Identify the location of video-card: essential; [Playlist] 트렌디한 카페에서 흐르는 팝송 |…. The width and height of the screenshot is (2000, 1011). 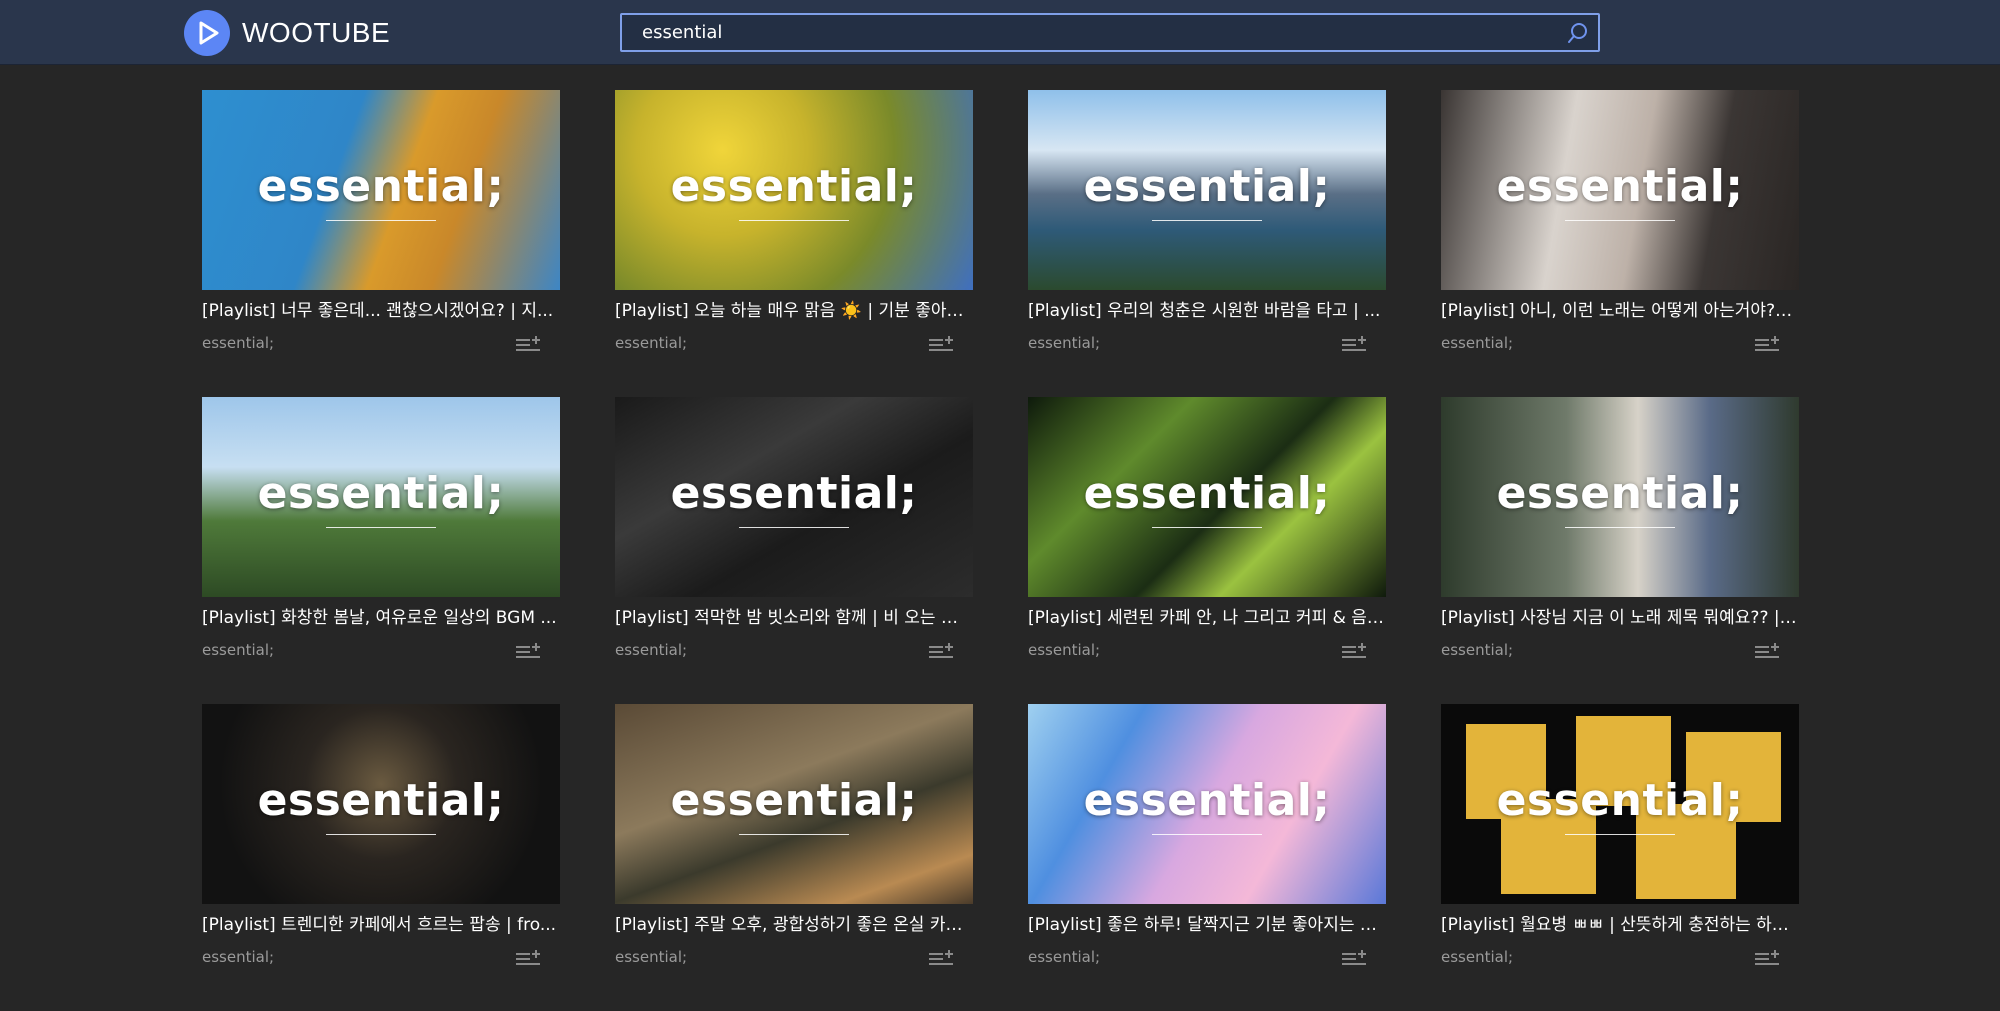
(381, 849).